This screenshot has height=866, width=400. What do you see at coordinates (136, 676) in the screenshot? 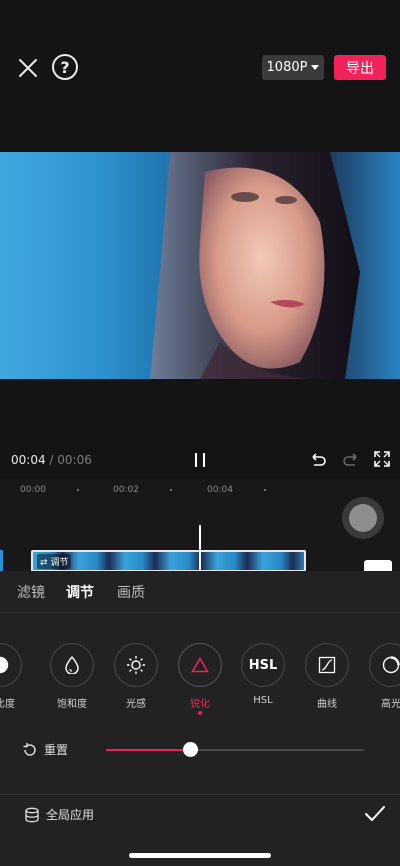
I see `tool-light: 光感` at bounding box center [136, 676].